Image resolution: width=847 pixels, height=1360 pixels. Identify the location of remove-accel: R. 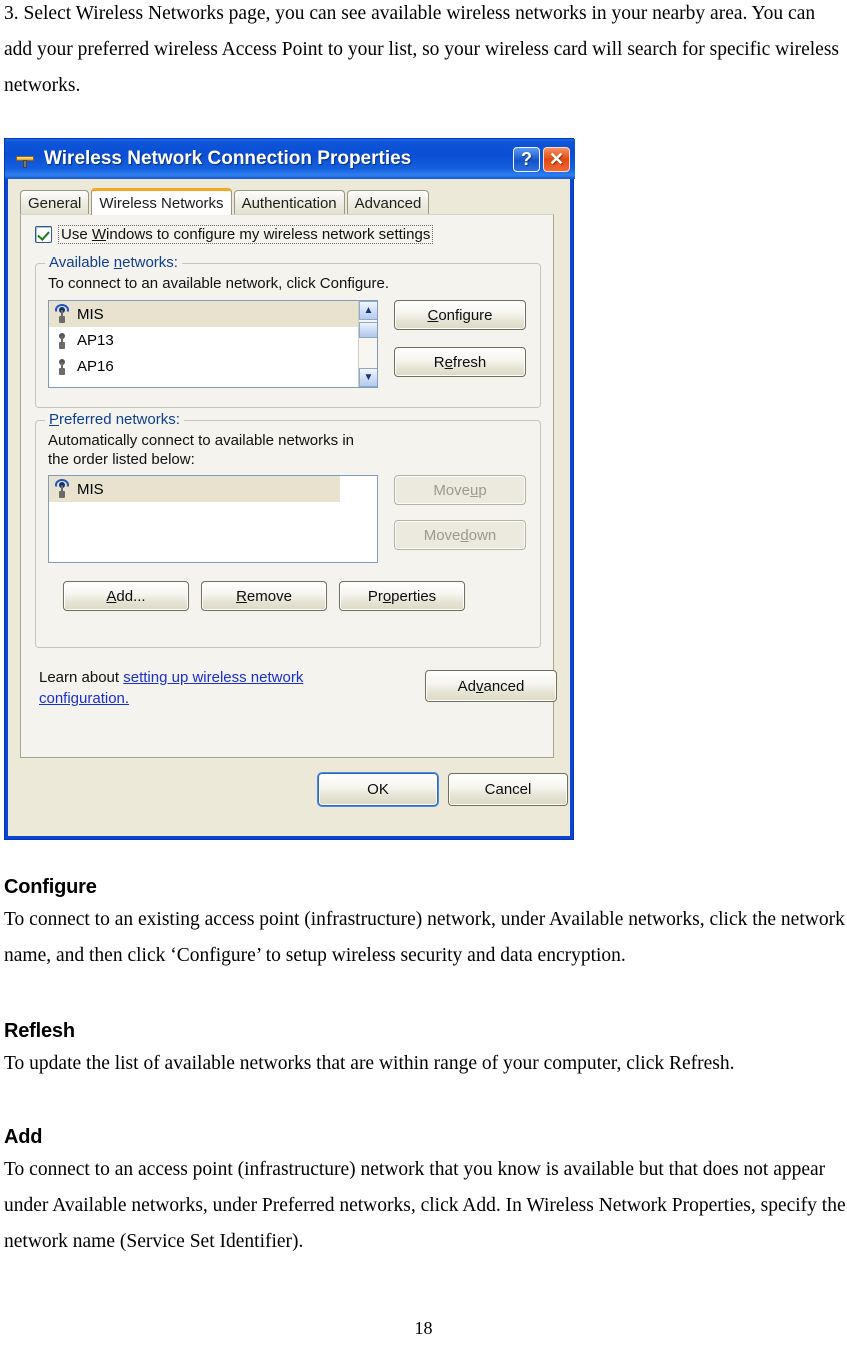
(241, 596).